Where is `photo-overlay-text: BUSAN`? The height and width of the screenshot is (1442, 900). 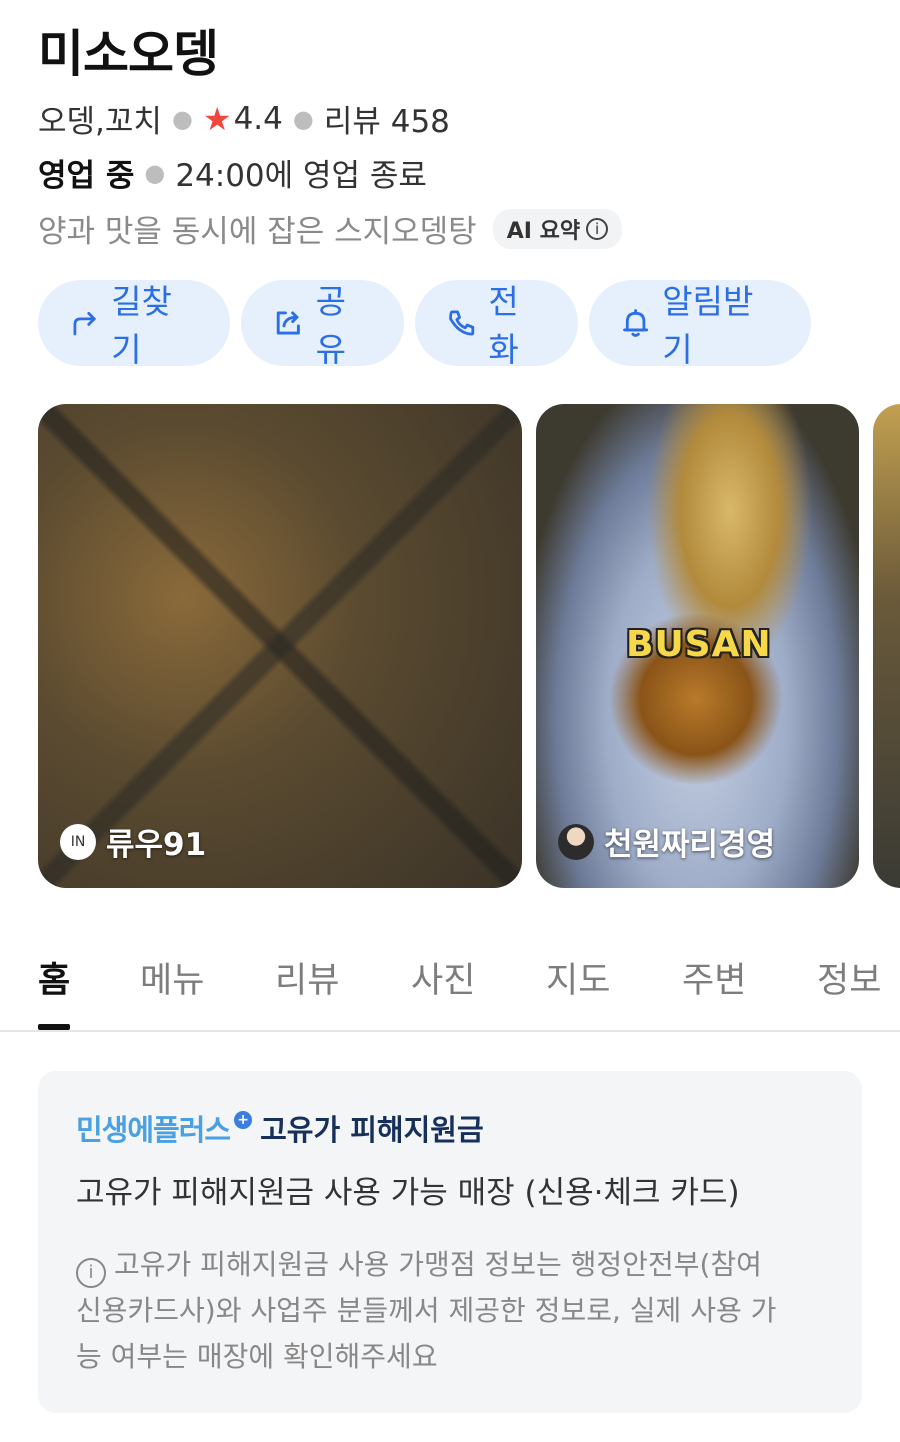
photo-overlay-text: BUSAN is located at coordinates (699, 644).